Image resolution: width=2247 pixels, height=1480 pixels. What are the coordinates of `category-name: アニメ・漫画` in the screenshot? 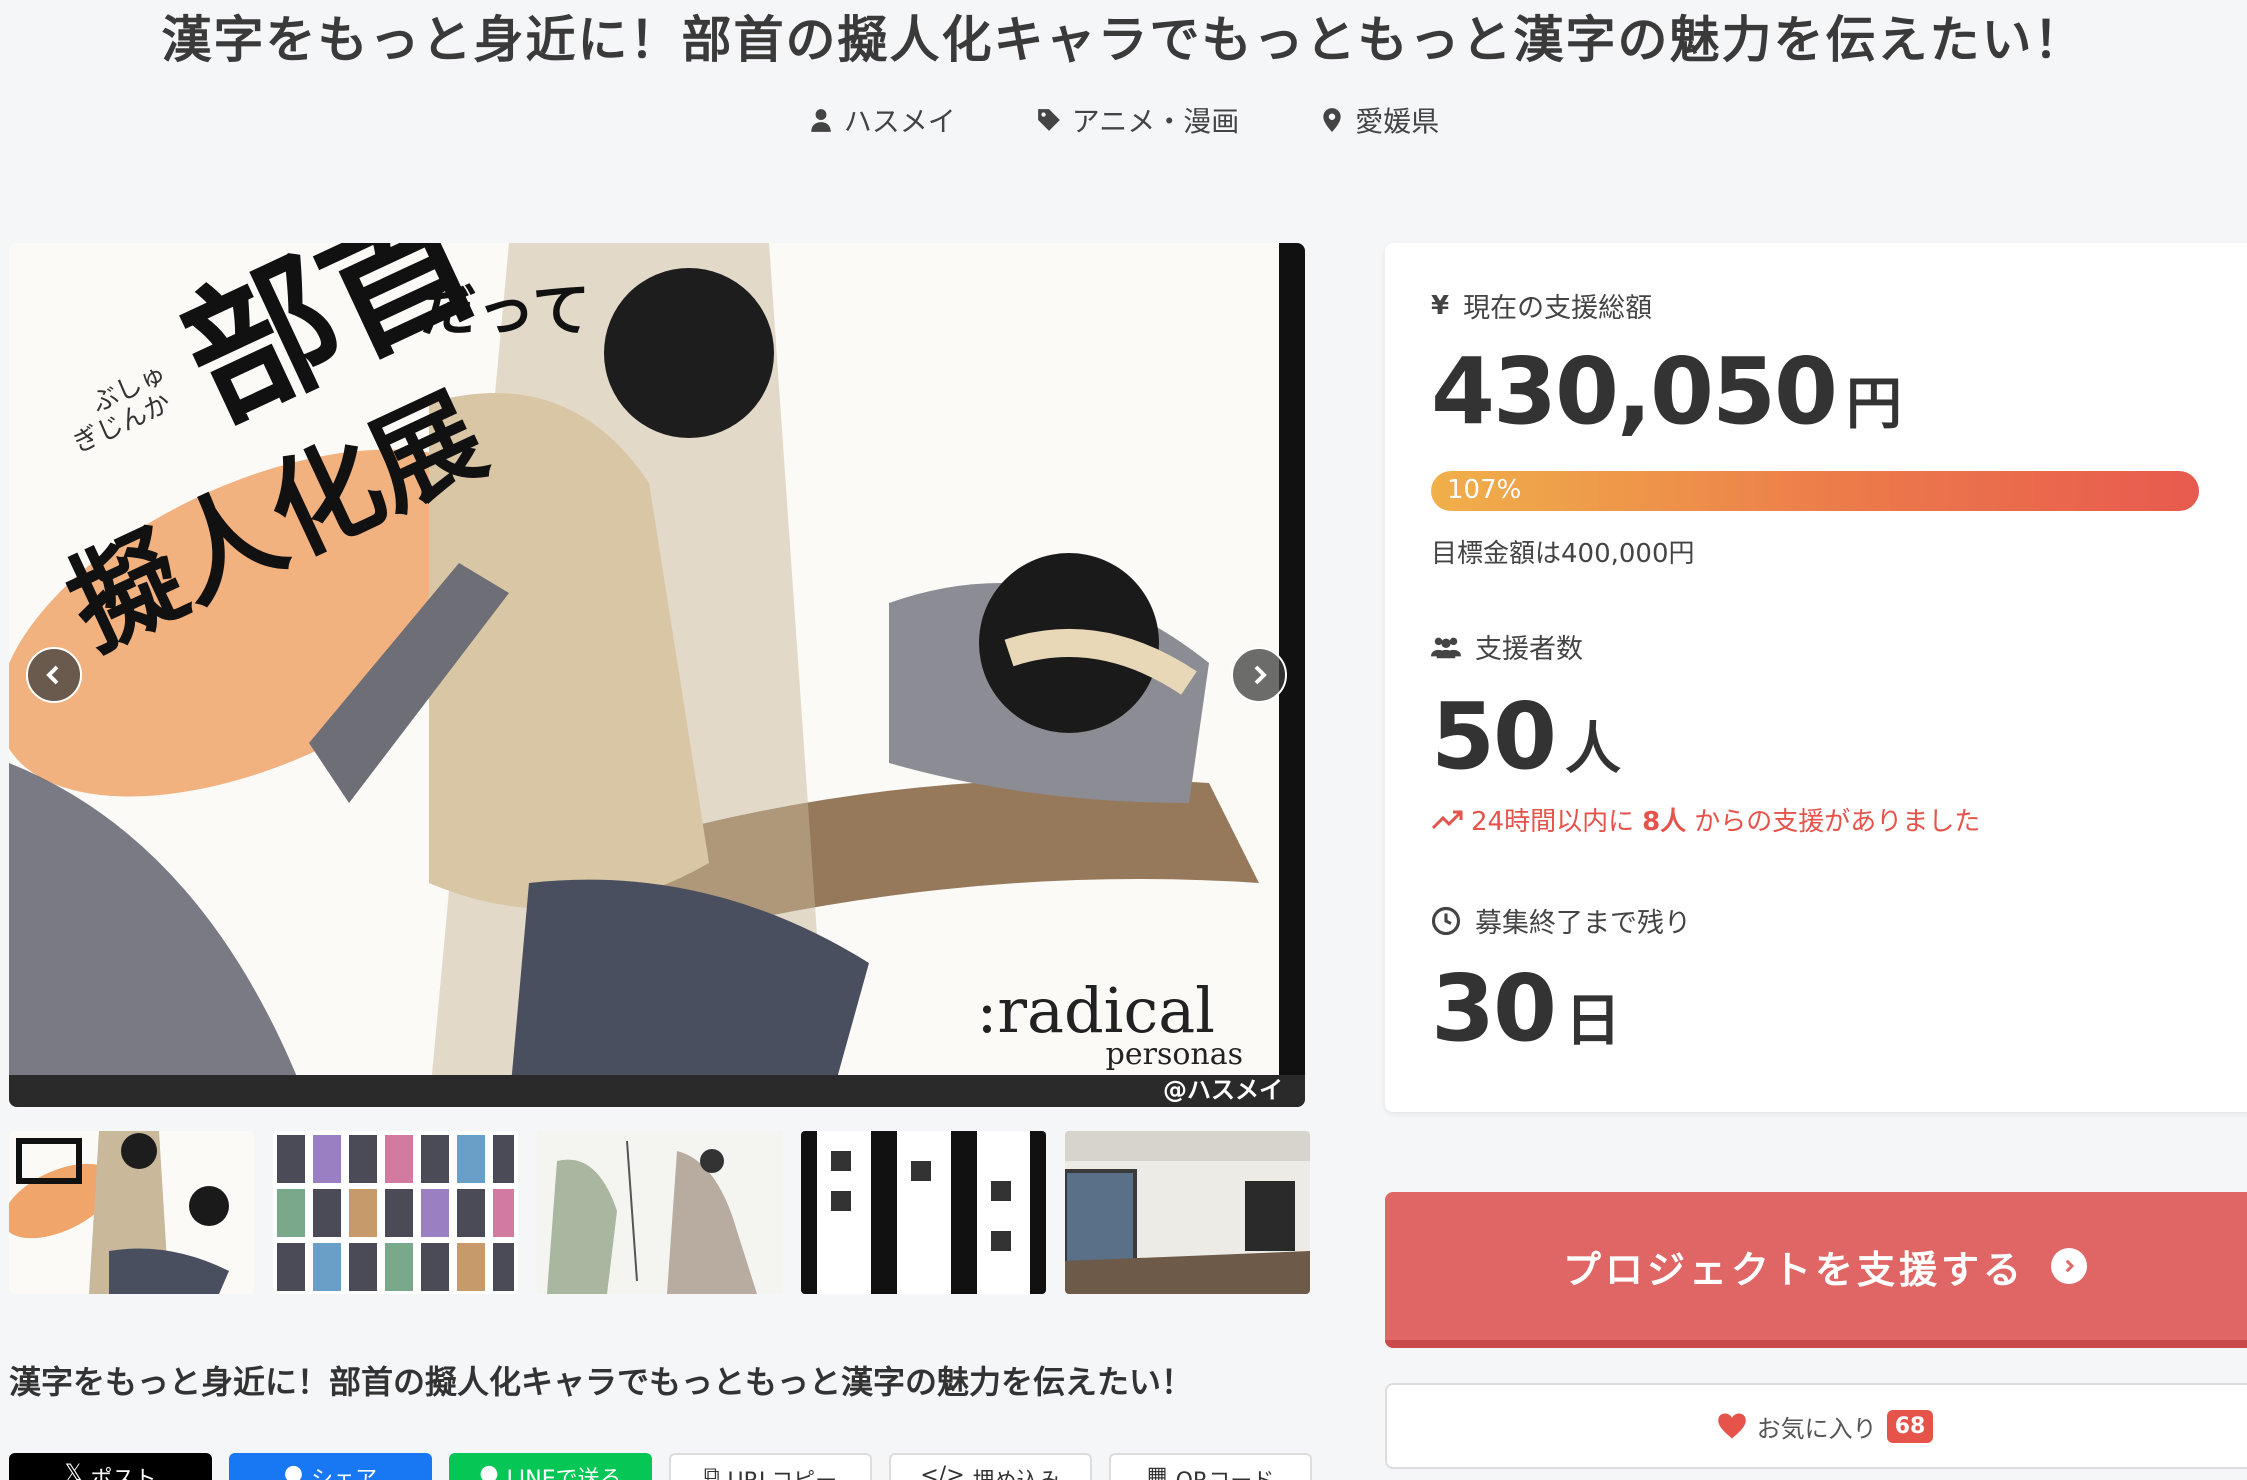 It's located at (1155, 121).